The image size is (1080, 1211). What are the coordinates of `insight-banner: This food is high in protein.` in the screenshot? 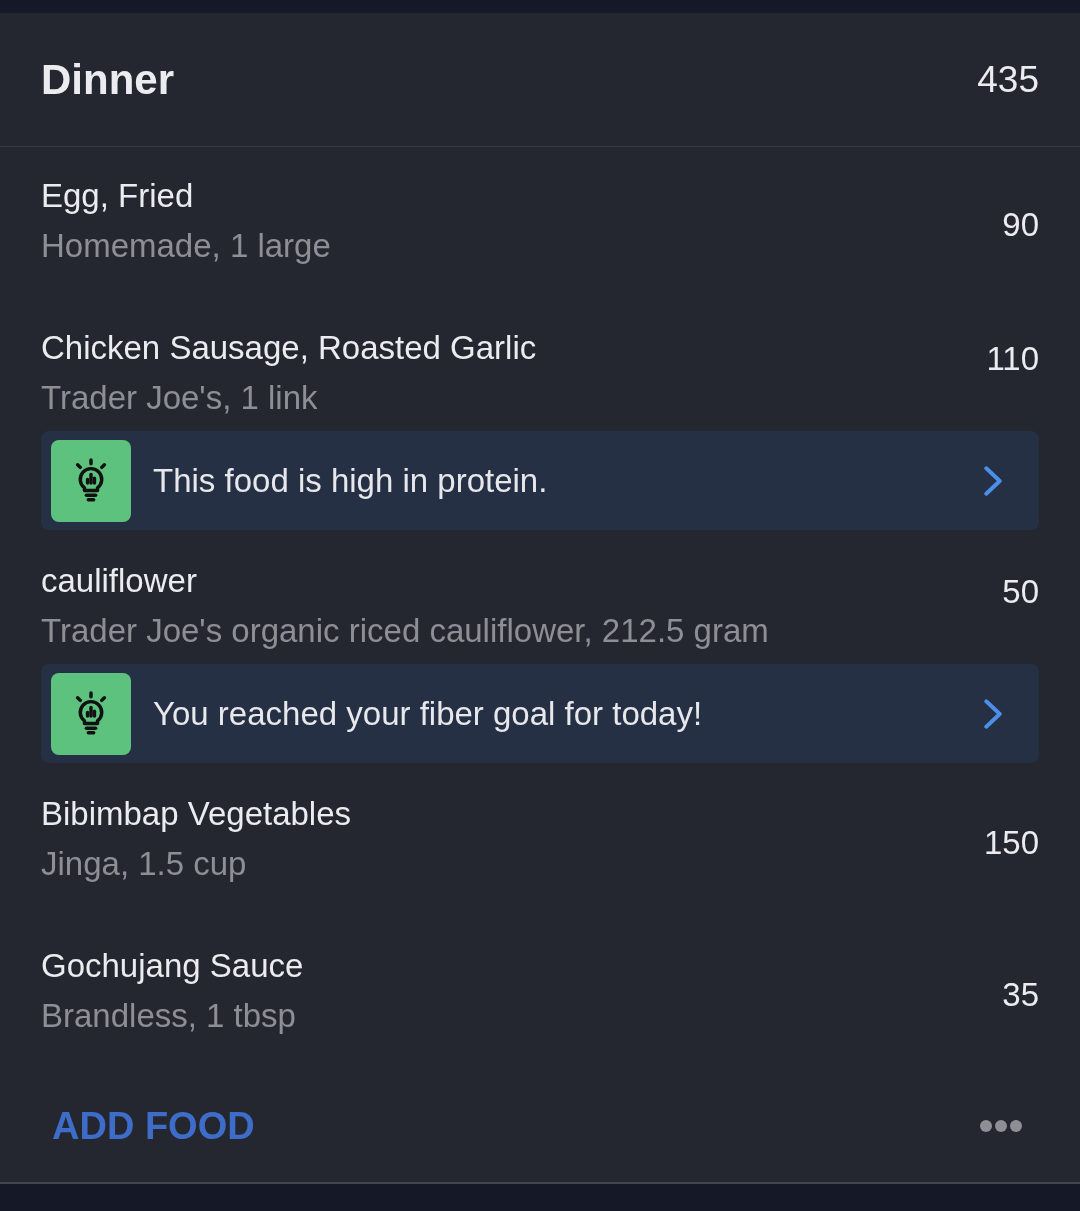 It's located at (540, 480).